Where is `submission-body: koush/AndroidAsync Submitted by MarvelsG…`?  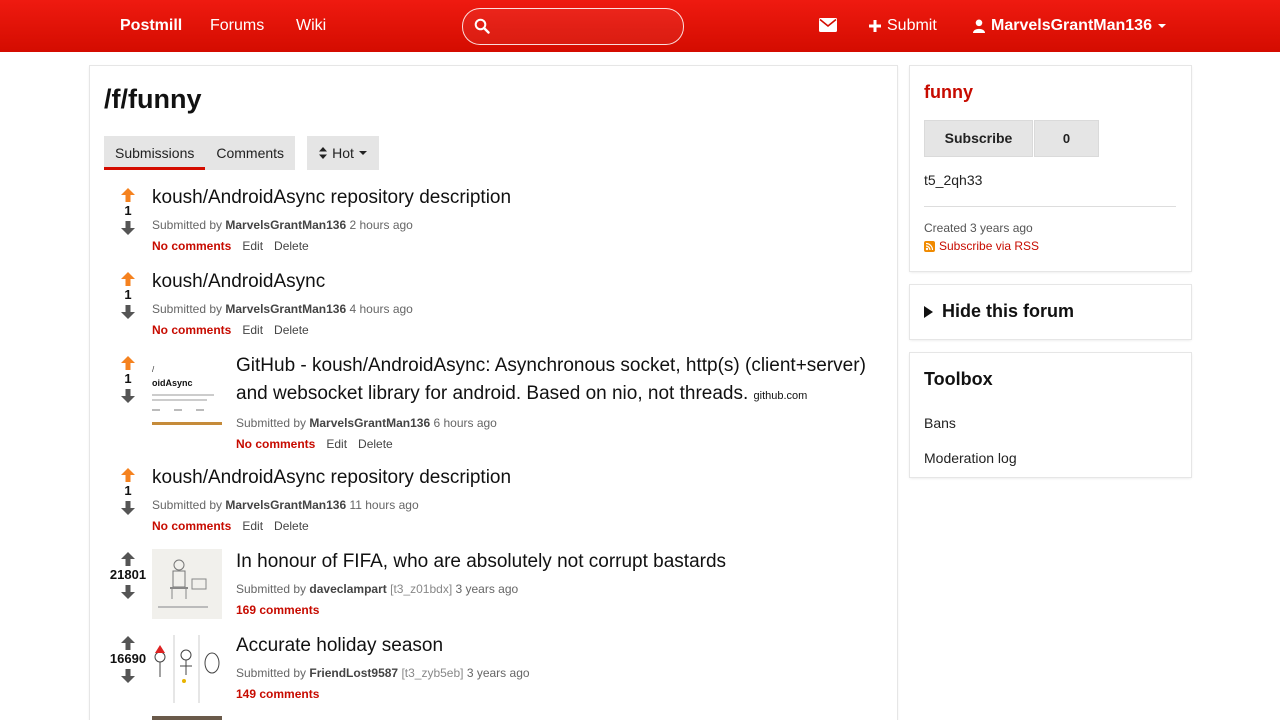
submission-body: koush/AndroidAsync Submitted by MarvelsG… is located at coordinates (512, 303).